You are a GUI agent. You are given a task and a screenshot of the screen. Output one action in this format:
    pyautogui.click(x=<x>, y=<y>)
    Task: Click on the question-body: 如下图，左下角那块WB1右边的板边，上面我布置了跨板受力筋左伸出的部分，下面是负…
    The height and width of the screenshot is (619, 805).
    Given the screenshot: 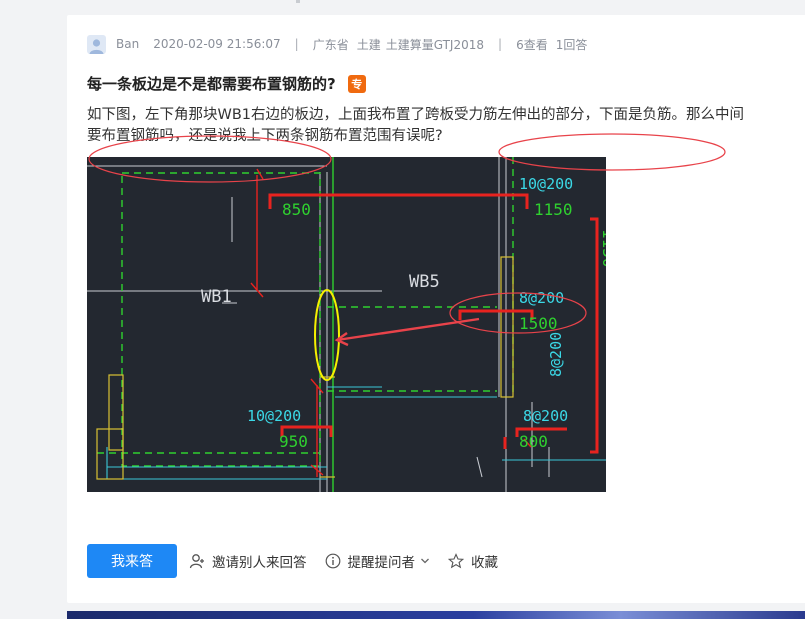 What is the action you would take?
    pyautogui.click(x=446, y=126)
    